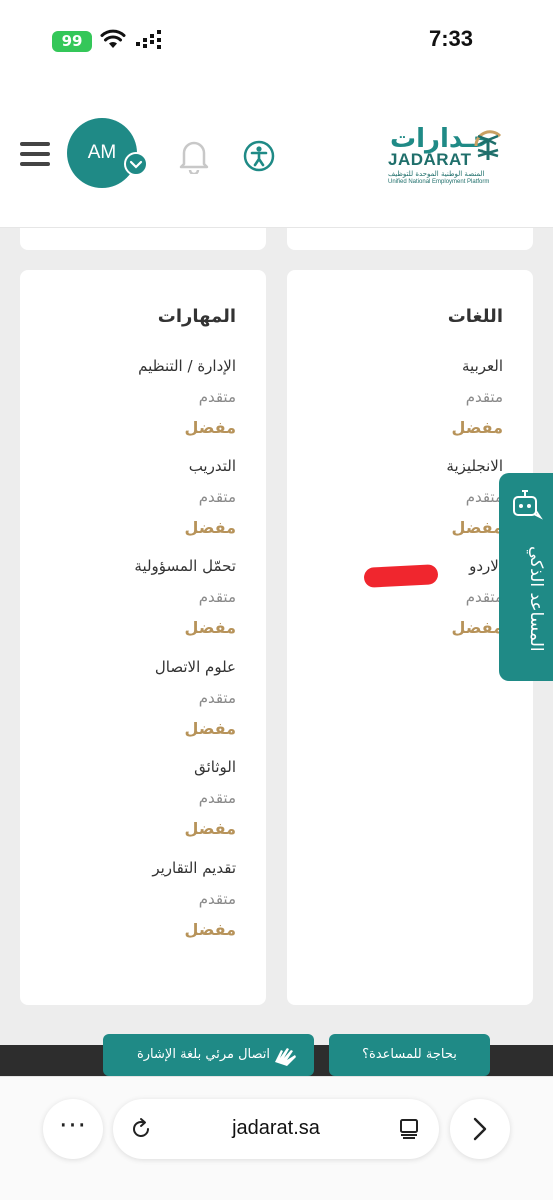 This screenshot has height=1200, width=553. What do you see at coordinates (185, 566) in the screenshot?
I see `skill-name: تحمّل المسؤولية` at bounding box center [185, 566].